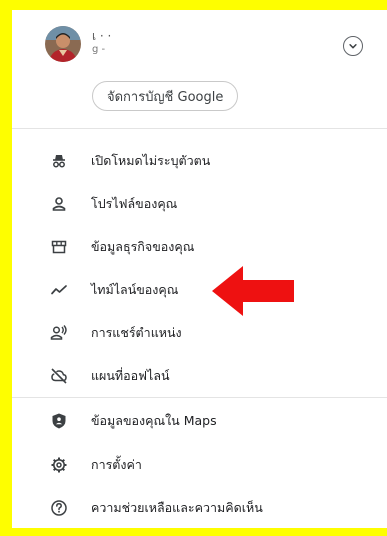 Image resolution: width=387 pixels, height=536 pixels. What do you see at coordinates (59, 204) in the screenshot?
I see `person-icon` at bounding box center [59, 204].